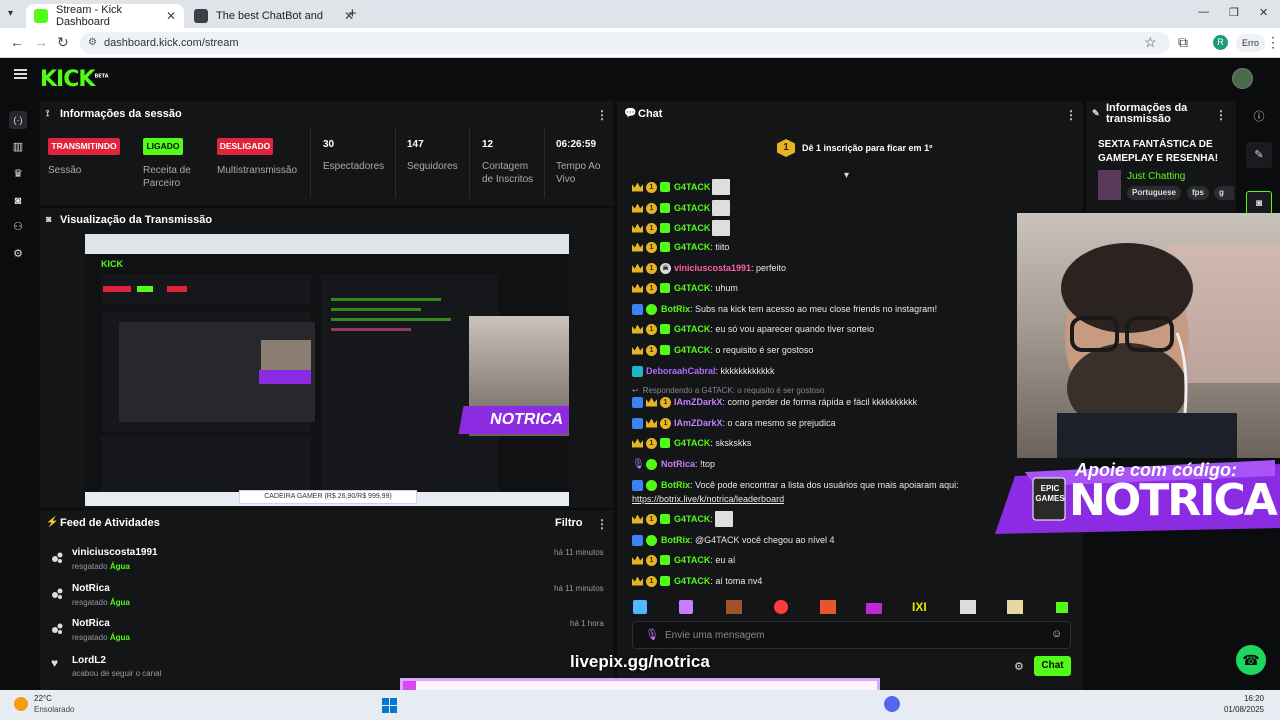 The height and width of the screenshot is (720, 1280). Describe the element at coordinates (1056, 634) in the screenshot. I see `emoji-picker-icon: ☺` at that location.